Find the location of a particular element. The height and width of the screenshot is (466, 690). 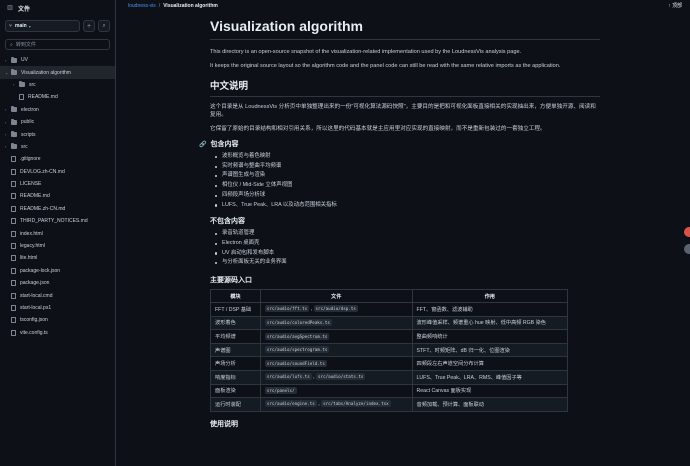

tree-item-label: public is located at coordinates (28, 122).